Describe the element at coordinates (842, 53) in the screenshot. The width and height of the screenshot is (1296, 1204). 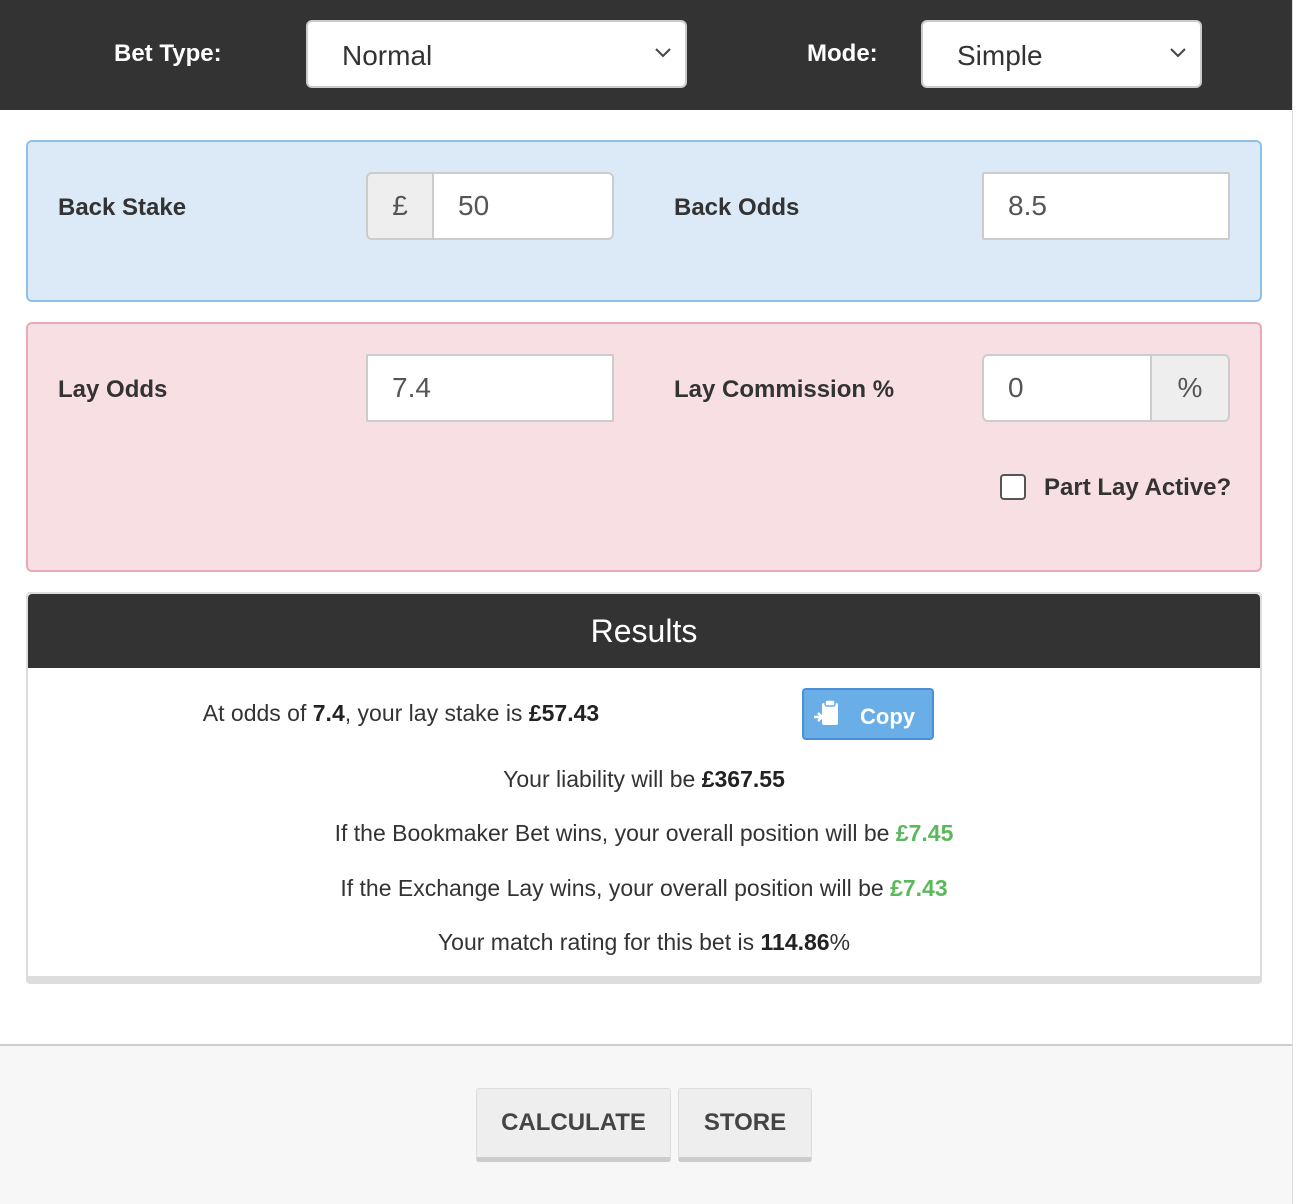
I see `mode-label: Mode:` at that location.